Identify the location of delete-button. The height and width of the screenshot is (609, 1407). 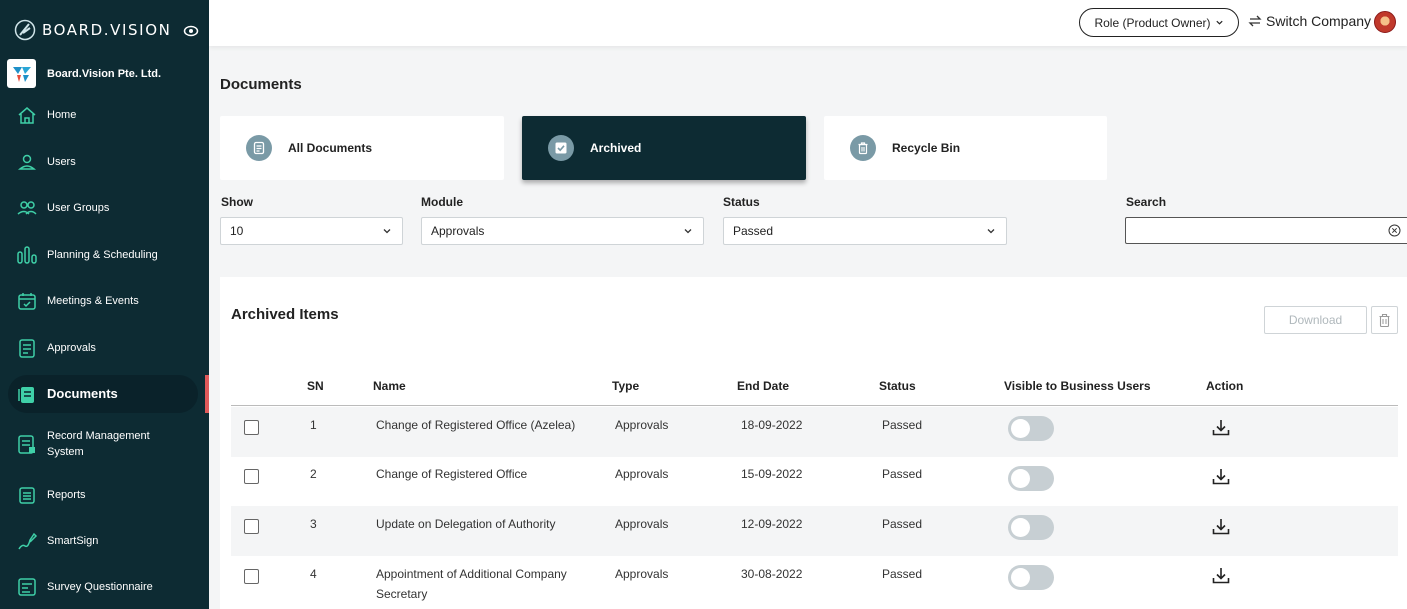
(1384, 320).